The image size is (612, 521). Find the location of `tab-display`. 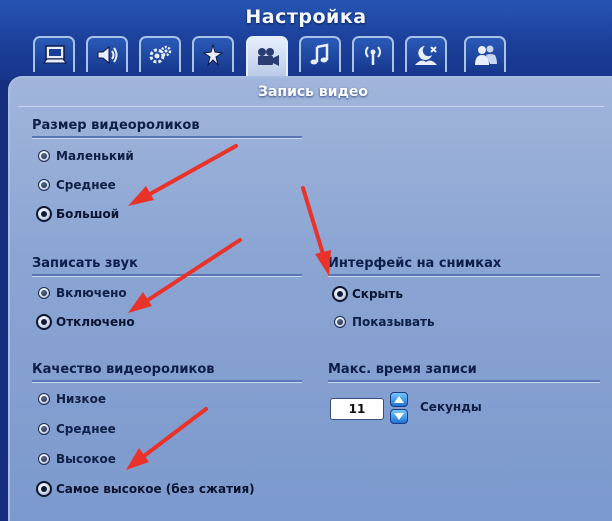

tab-display is located at coordinates (54, 54).